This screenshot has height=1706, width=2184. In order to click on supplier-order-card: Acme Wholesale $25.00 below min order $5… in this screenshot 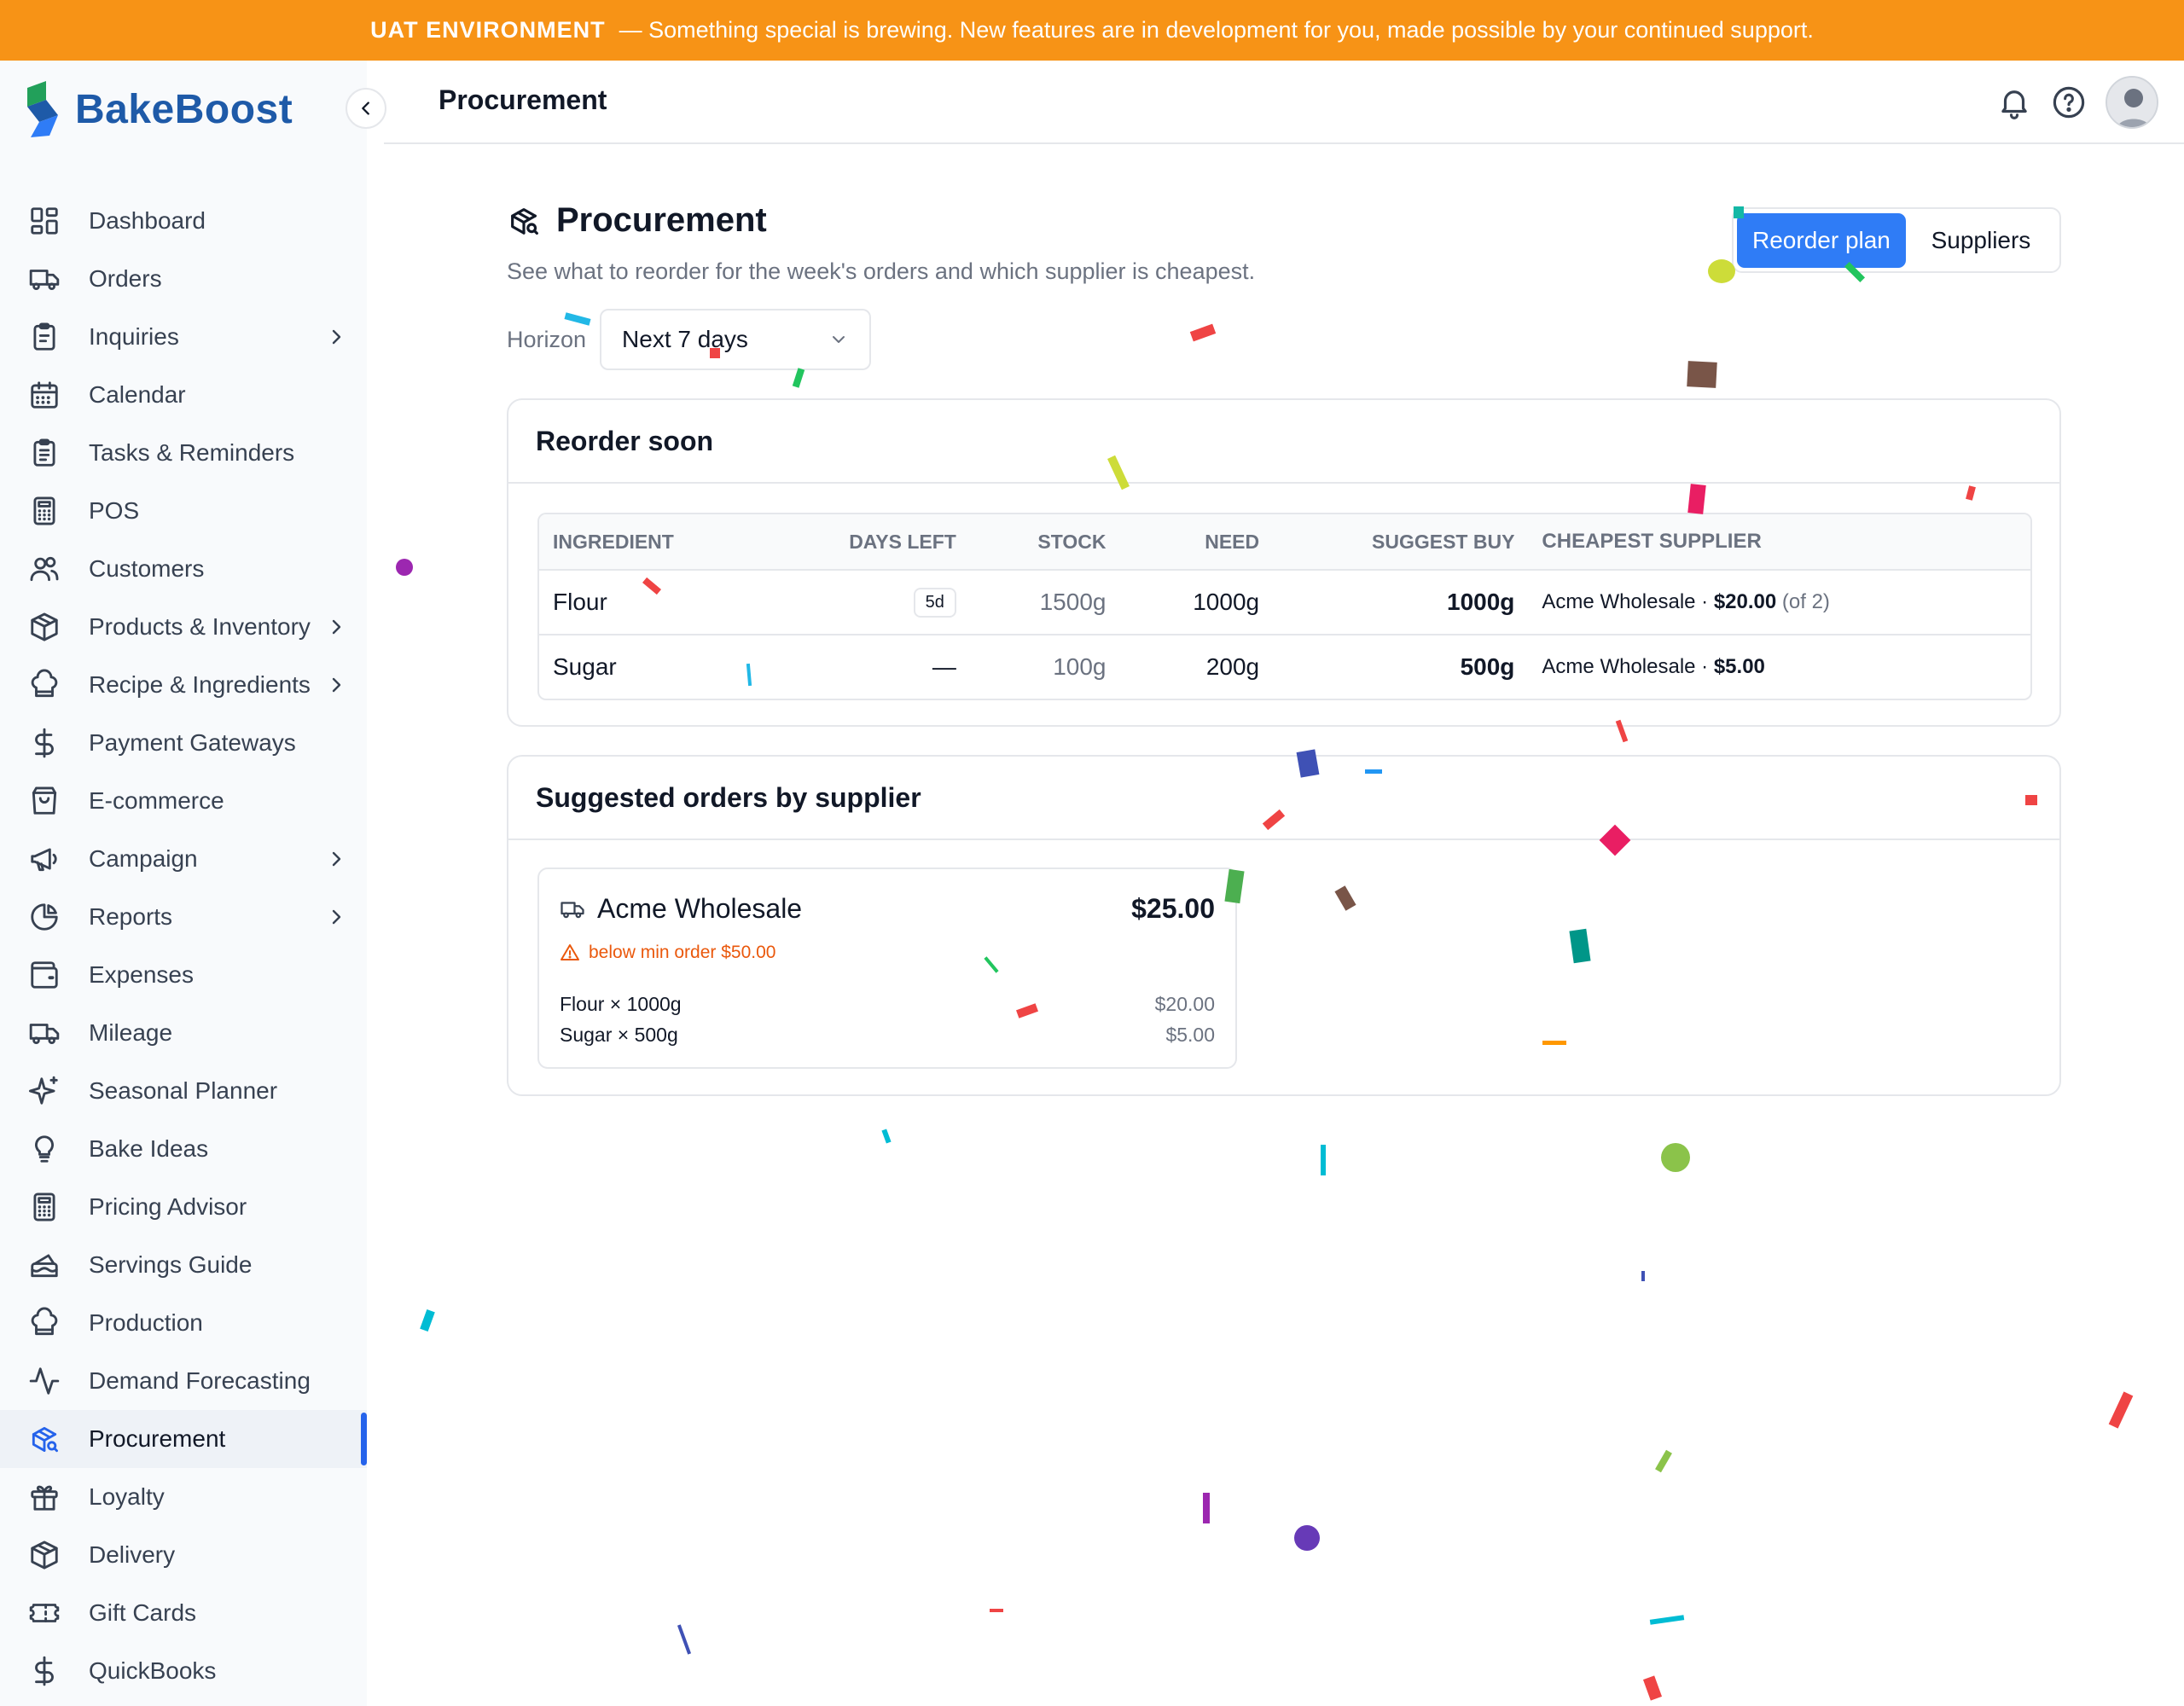, I will do `click(887, 969)`.